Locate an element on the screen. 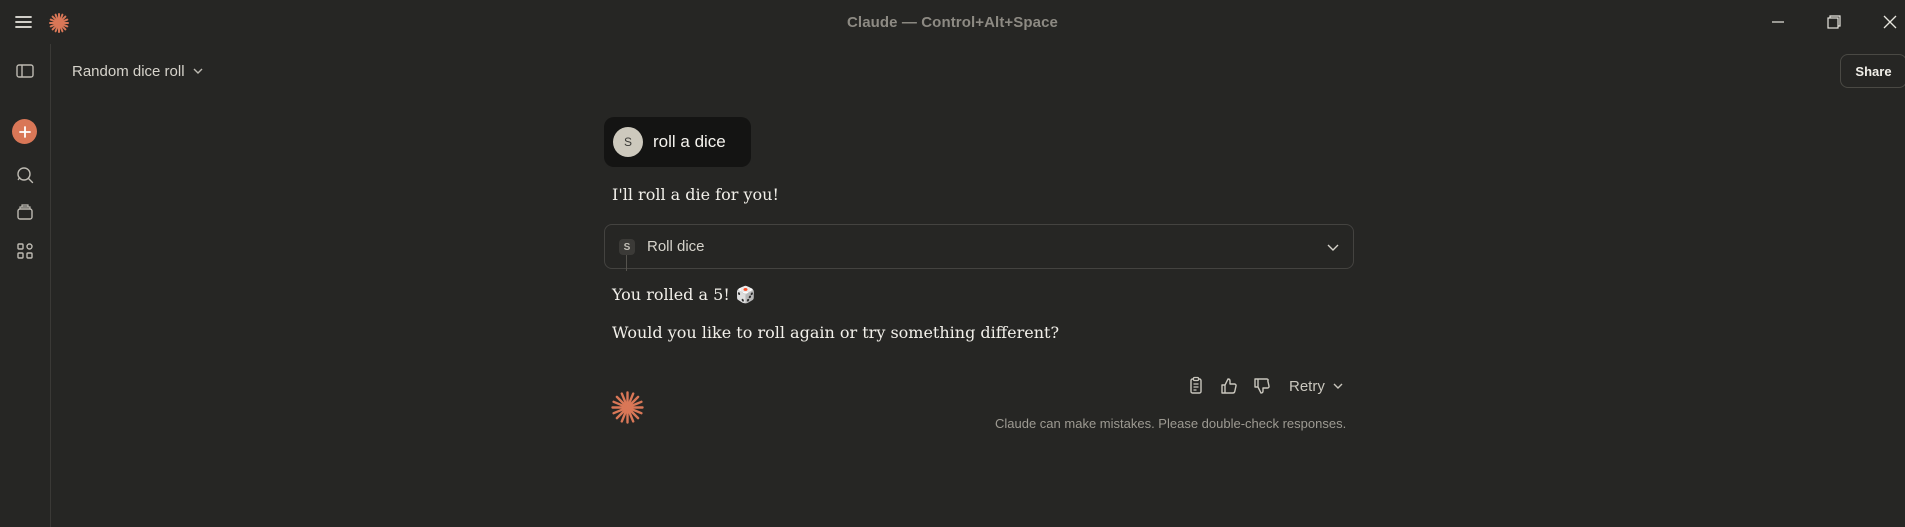  user-message-text: roll a dice is located at coordinates (689, 141).